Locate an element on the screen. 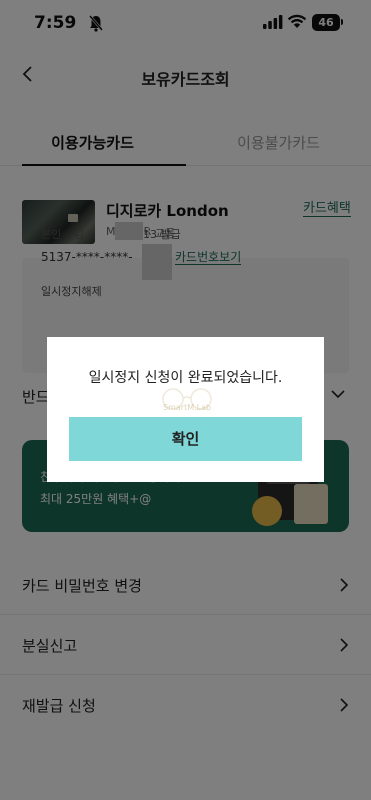 This screenshot has width=371, height=800. alert-dialog: 일시정지 신청이 완료되었습니다. SmartM.Lab 확인 is located at coordinates (185, 409).